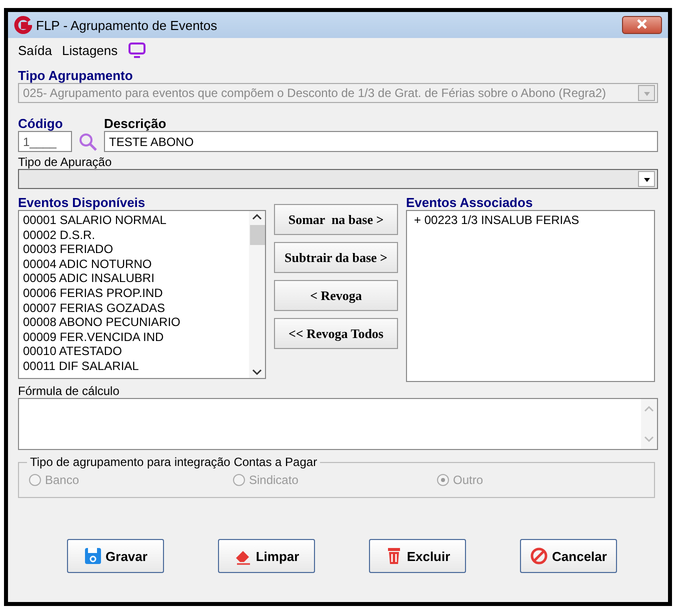 This screenshot has height=616, width=685. Describe the element at coordinates (41, 123) in the screenshot. I see `field-label: Código` at that location.